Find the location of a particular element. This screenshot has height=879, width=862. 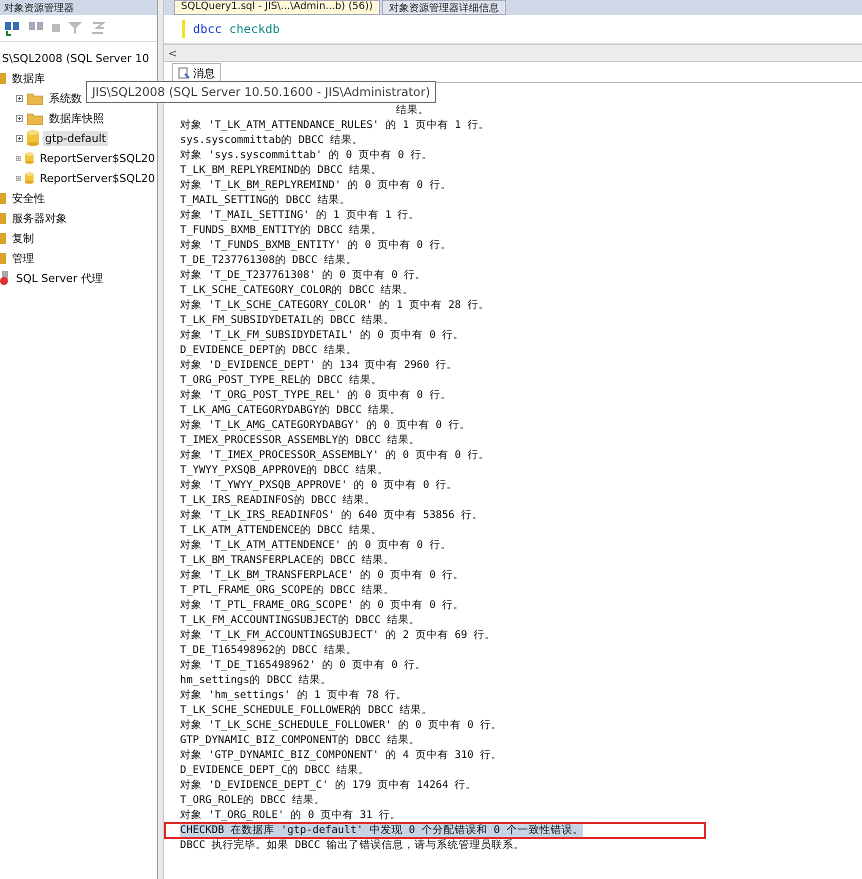

tooltip: JIS\SQL2008 (SQL Server 10.50.1600 - JIS\Administrator) is located at coordinates (261, 92).